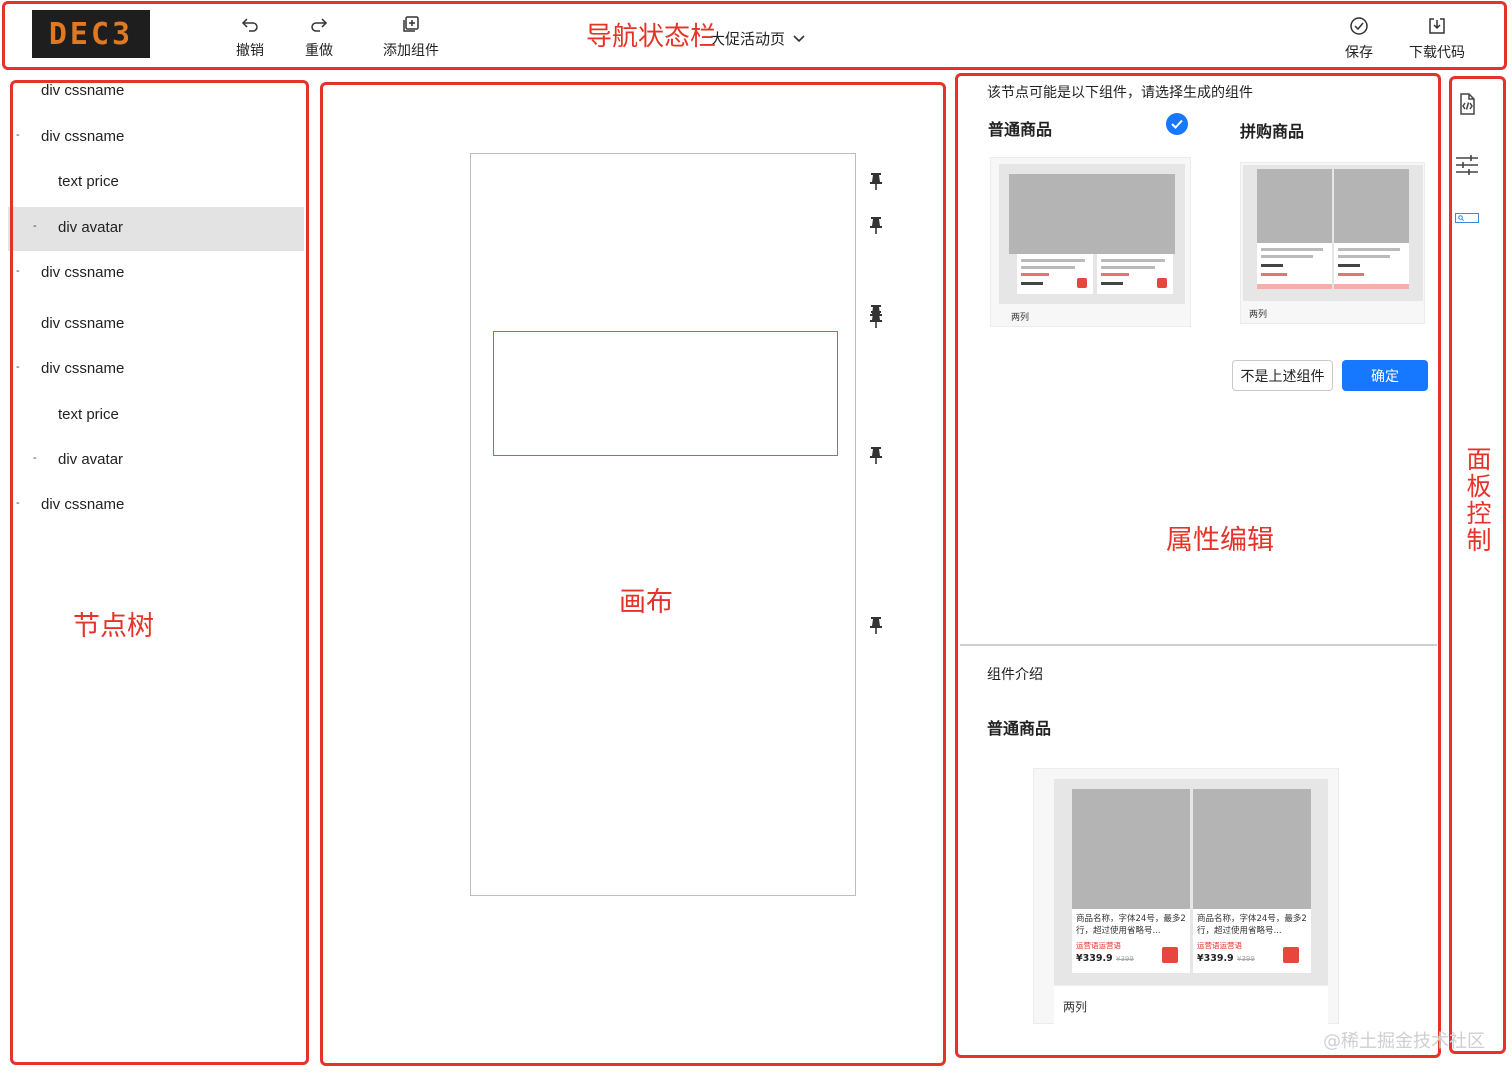 This screenshot has height=1077, width=1512. What do you see at coordinates (1479, 500) in the screenshot?
I see `panel-annotation-label: 面板控制` at bounding box center [1479, 500].